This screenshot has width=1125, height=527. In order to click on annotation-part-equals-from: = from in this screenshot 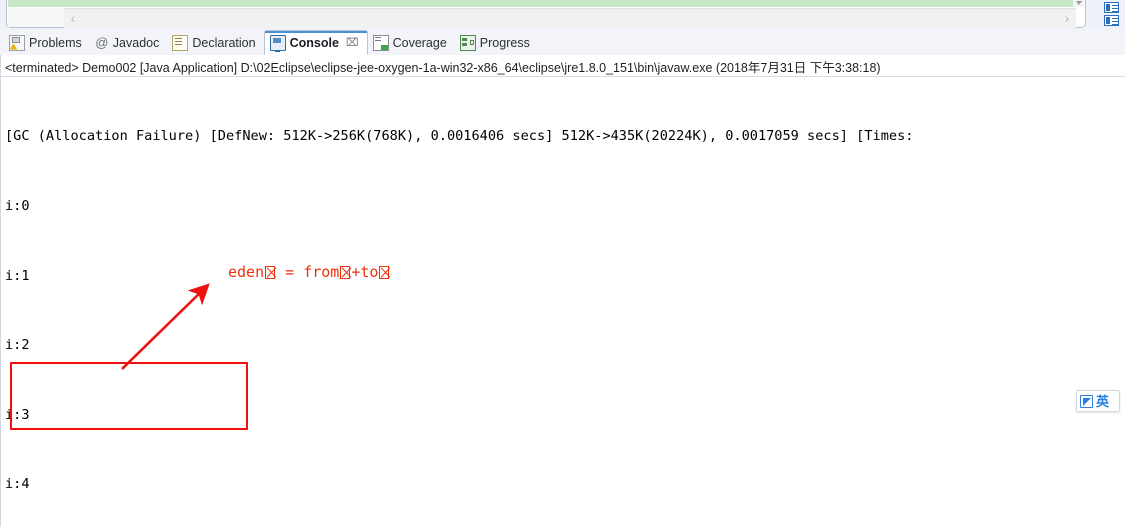, I will do `click(308, 272)`.